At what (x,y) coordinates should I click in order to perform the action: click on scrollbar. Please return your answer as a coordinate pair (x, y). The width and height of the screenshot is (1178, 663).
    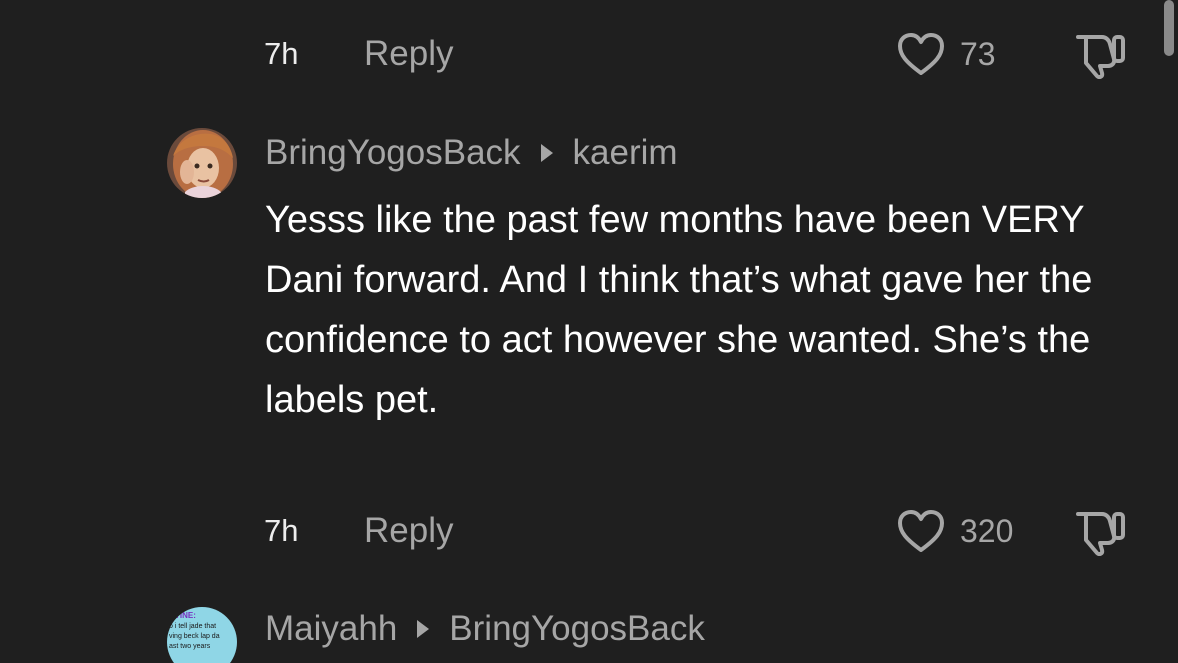
    Looking at the image, I should click on (1169, 28).